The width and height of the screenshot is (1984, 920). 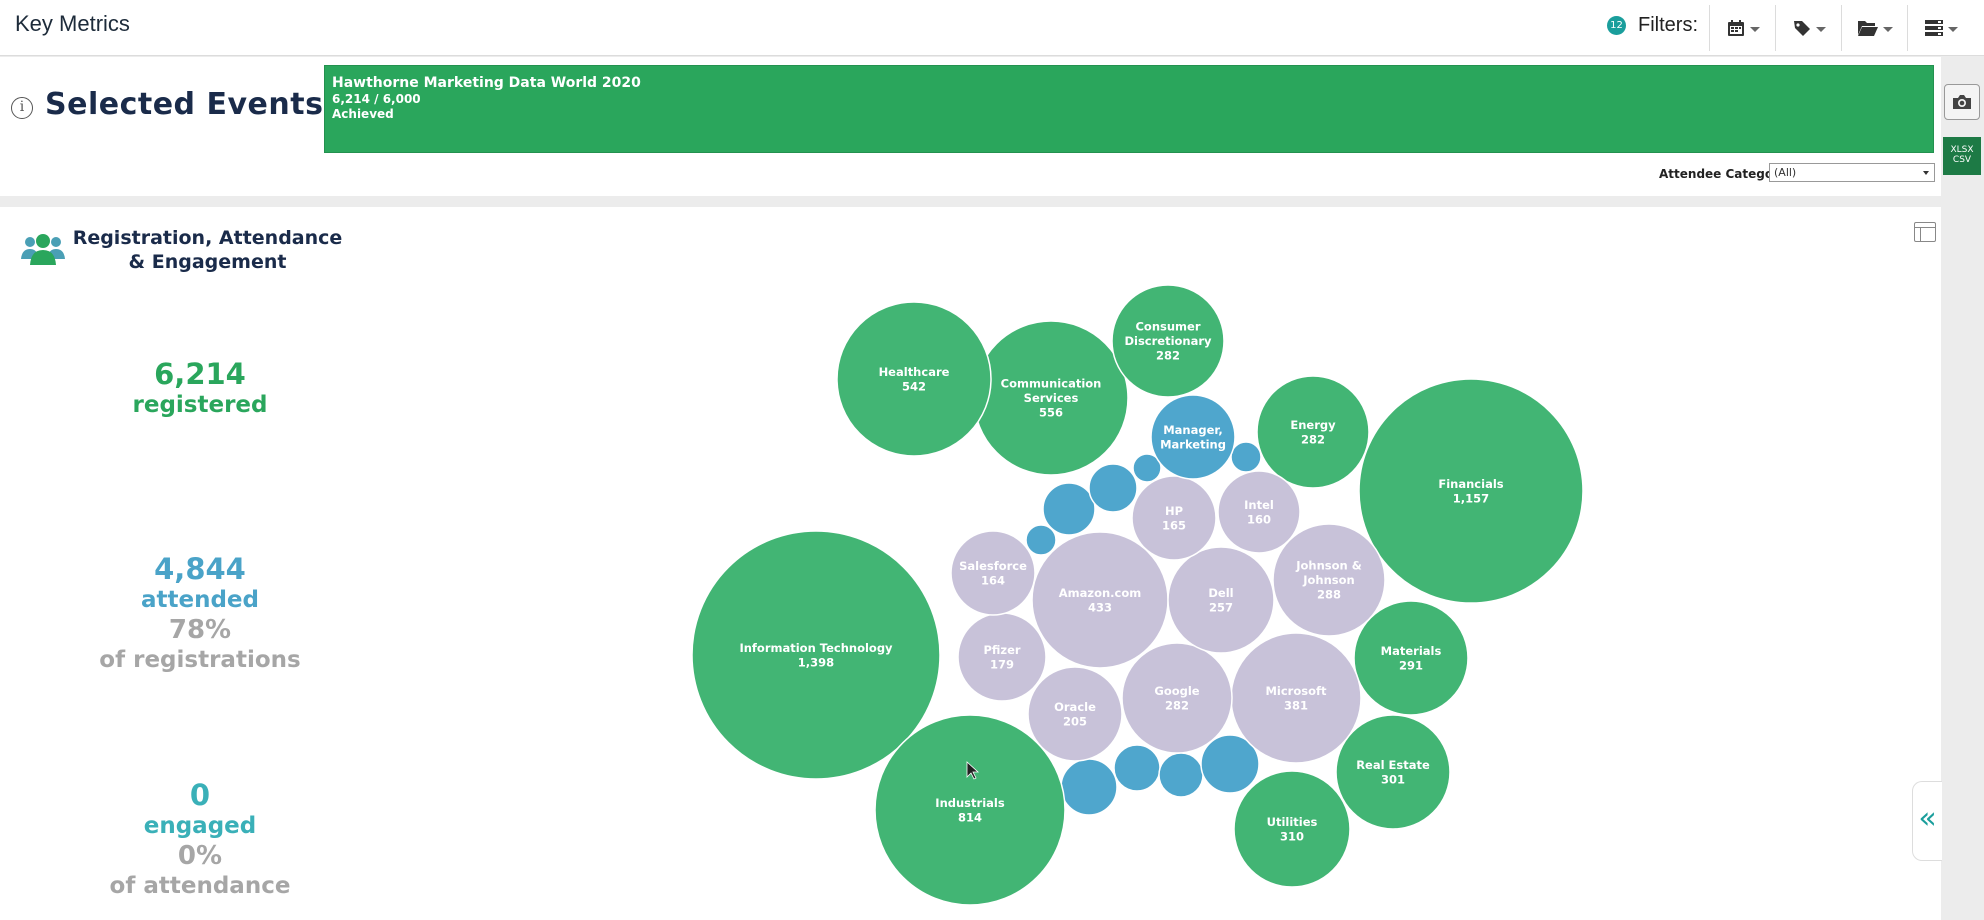 I want to click on event-name: Hawthorne Marketing Data World 2020, so click(x=486, y=83).